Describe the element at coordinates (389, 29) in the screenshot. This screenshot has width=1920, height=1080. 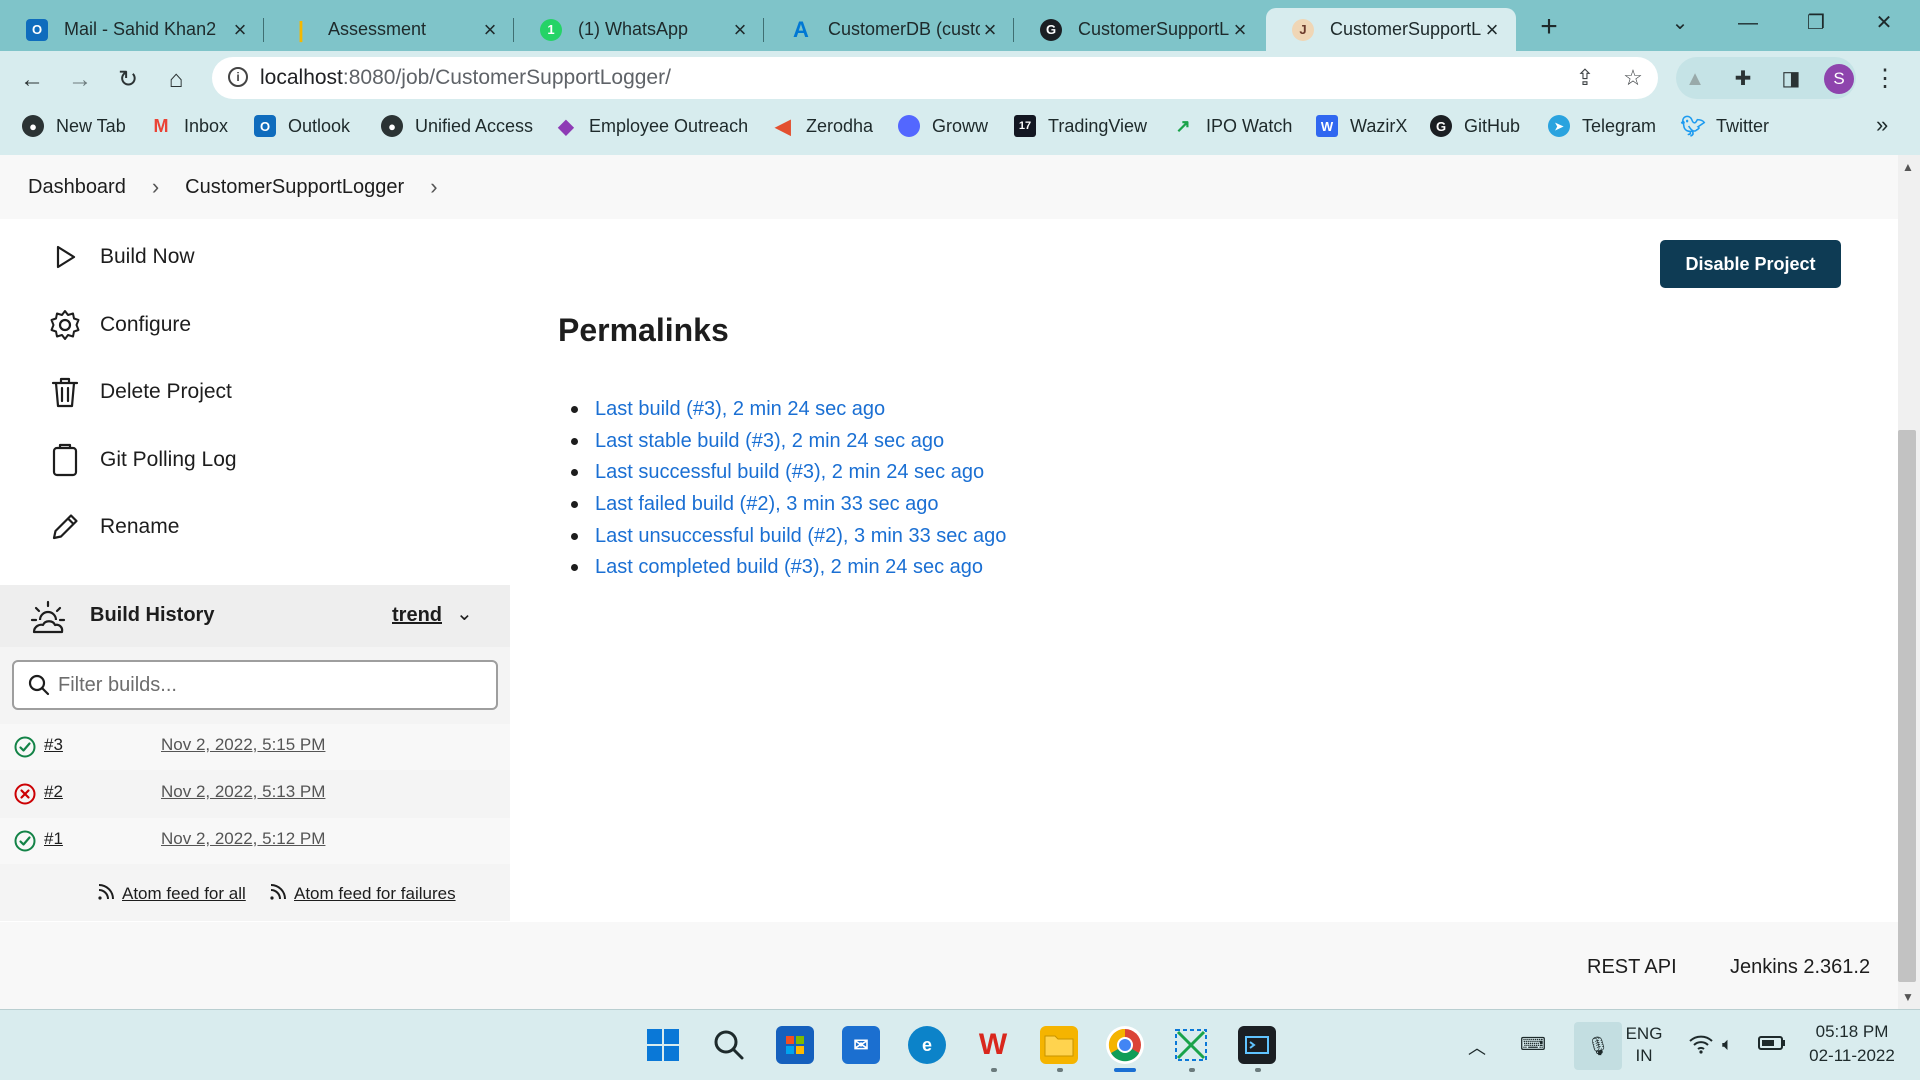
I see `tab-assessment: | Assessment ×` at that location.